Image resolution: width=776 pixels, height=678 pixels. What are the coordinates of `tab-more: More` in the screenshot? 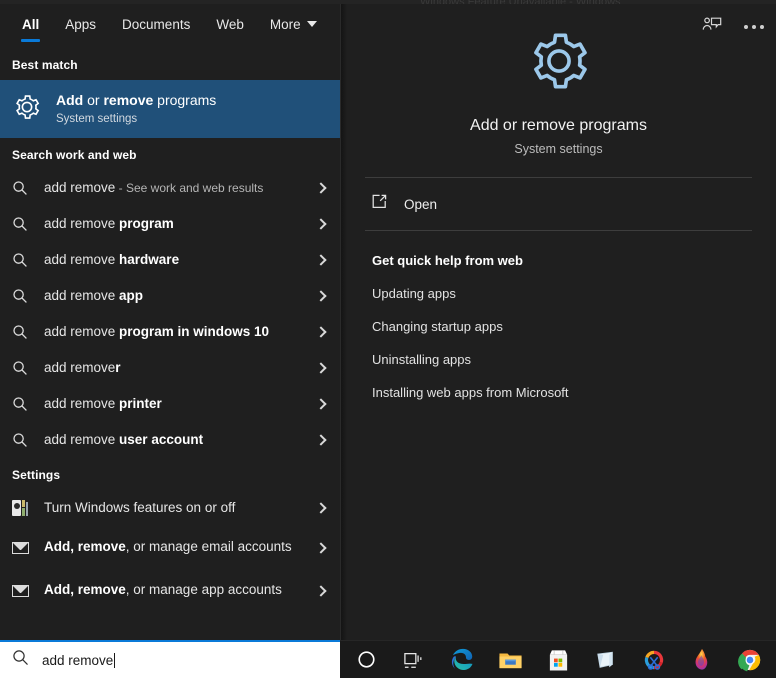 It's located at (294, 26).